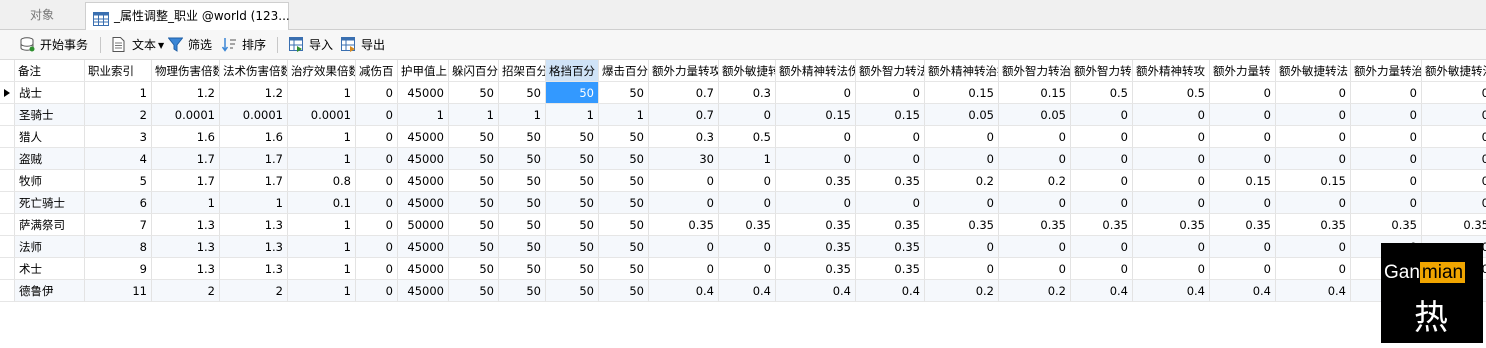 Image resolution: width=1486 pixels, height=348 pixels. Describe the element at coordinates (50, 71) in the screenshot. I see `column-header: 备注` at that location.